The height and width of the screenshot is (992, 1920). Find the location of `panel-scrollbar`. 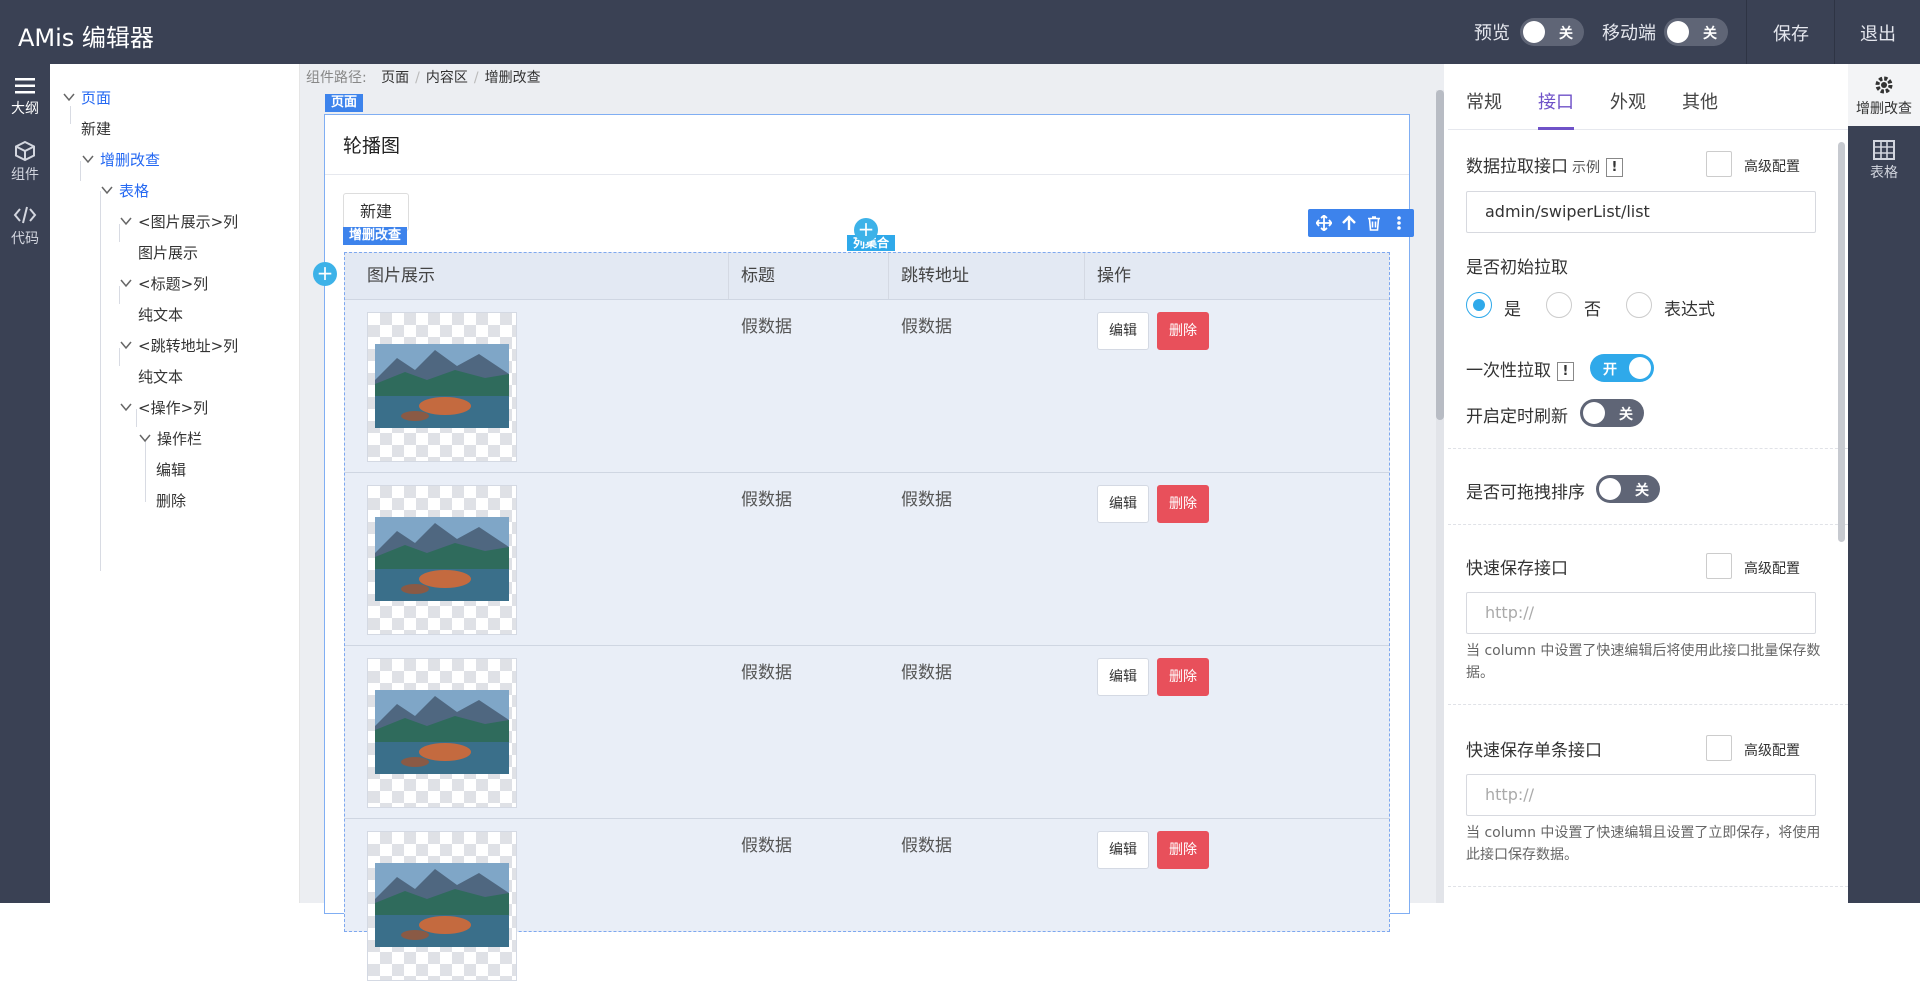

panel-scrollbar is located at coordinates (1841, 342).